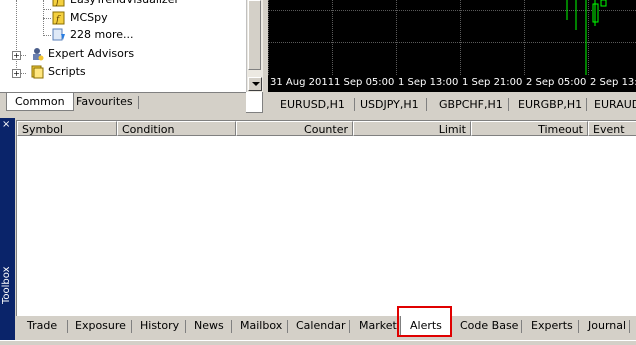 The height and width of the screenshot is (345, 636). Describe the element at coordinates (59, 35) in the screenshot. I see `download-icon` at that location.